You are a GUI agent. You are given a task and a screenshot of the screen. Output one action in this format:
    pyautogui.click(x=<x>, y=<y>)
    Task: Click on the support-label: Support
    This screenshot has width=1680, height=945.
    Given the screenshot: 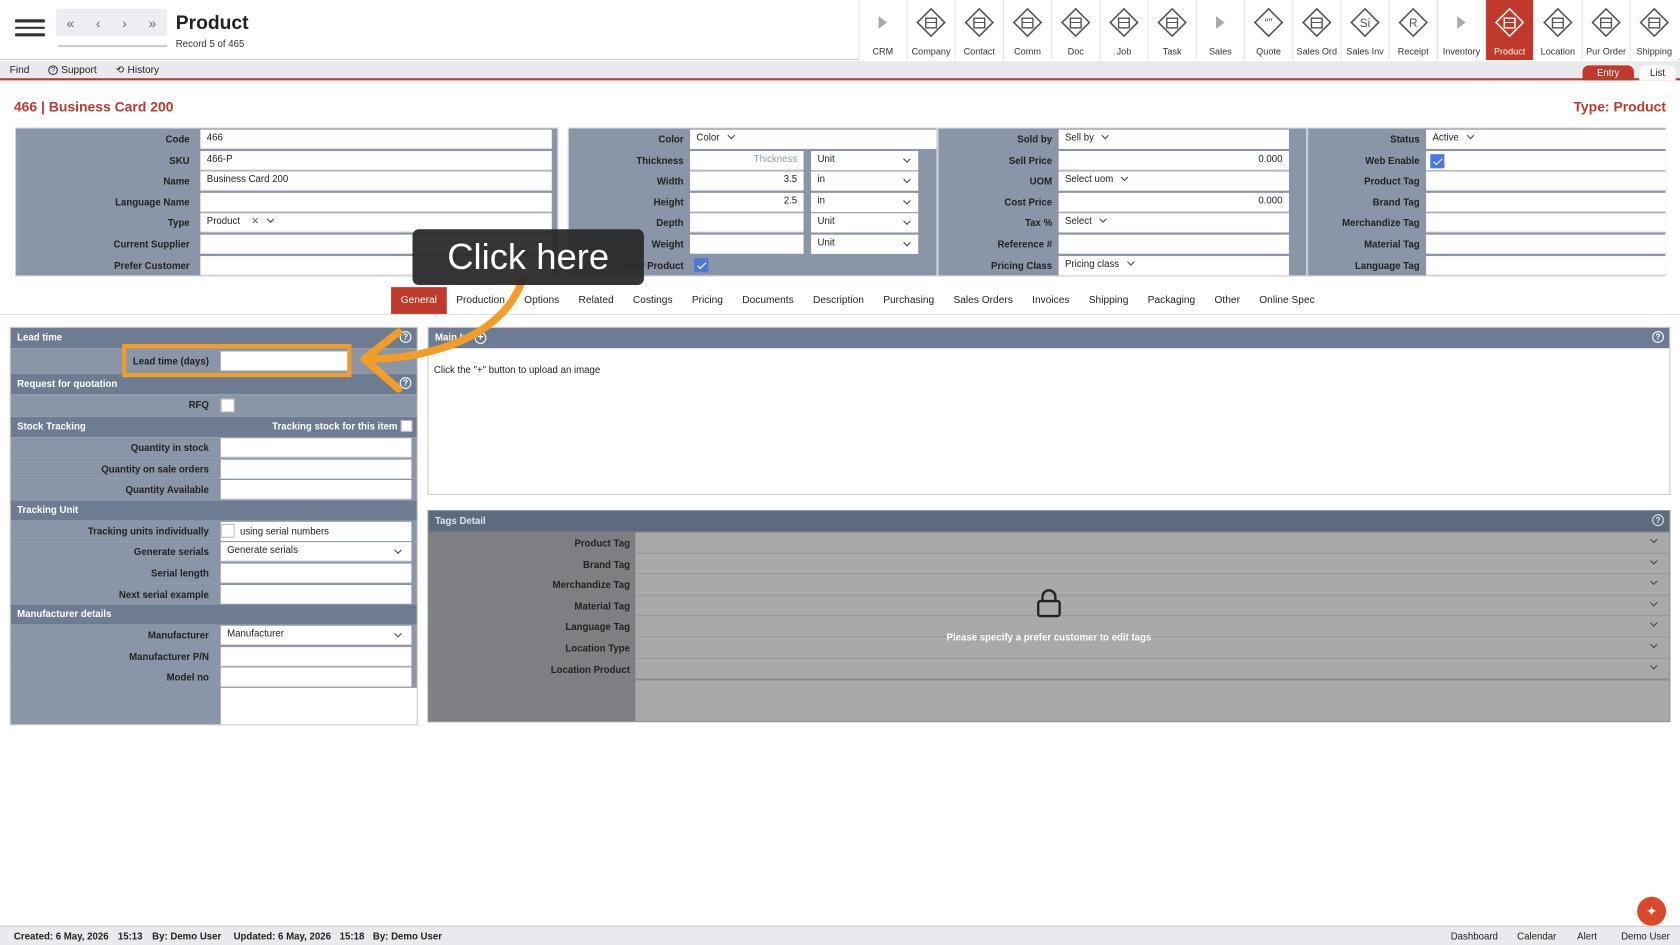 What is the action you would take?
    pyautogui.click(x=79, y=70)
    